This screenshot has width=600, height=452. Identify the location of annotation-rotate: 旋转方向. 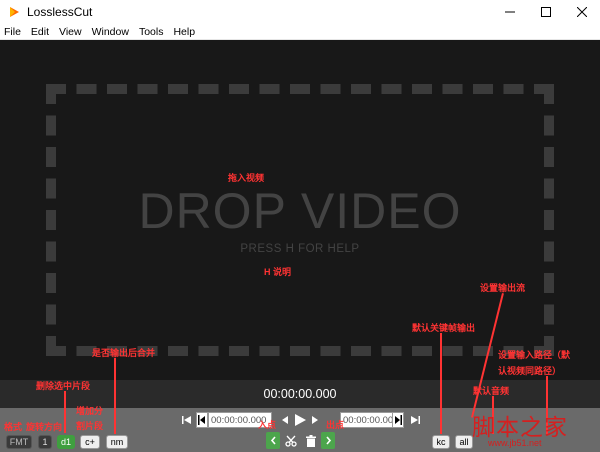
(44, 427).